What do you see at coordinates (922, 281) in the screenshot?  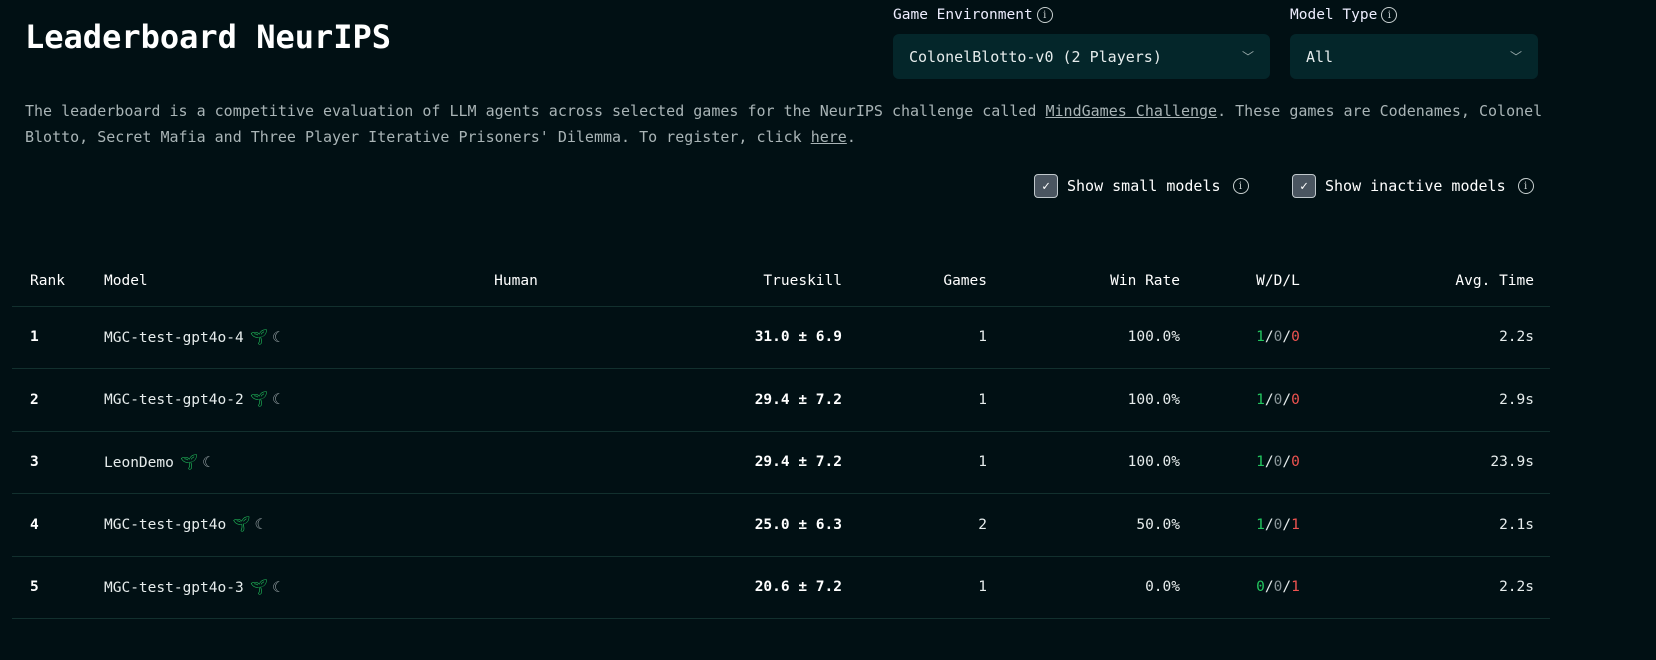 I see `col-games: Games` at bounding box center [922, 281].